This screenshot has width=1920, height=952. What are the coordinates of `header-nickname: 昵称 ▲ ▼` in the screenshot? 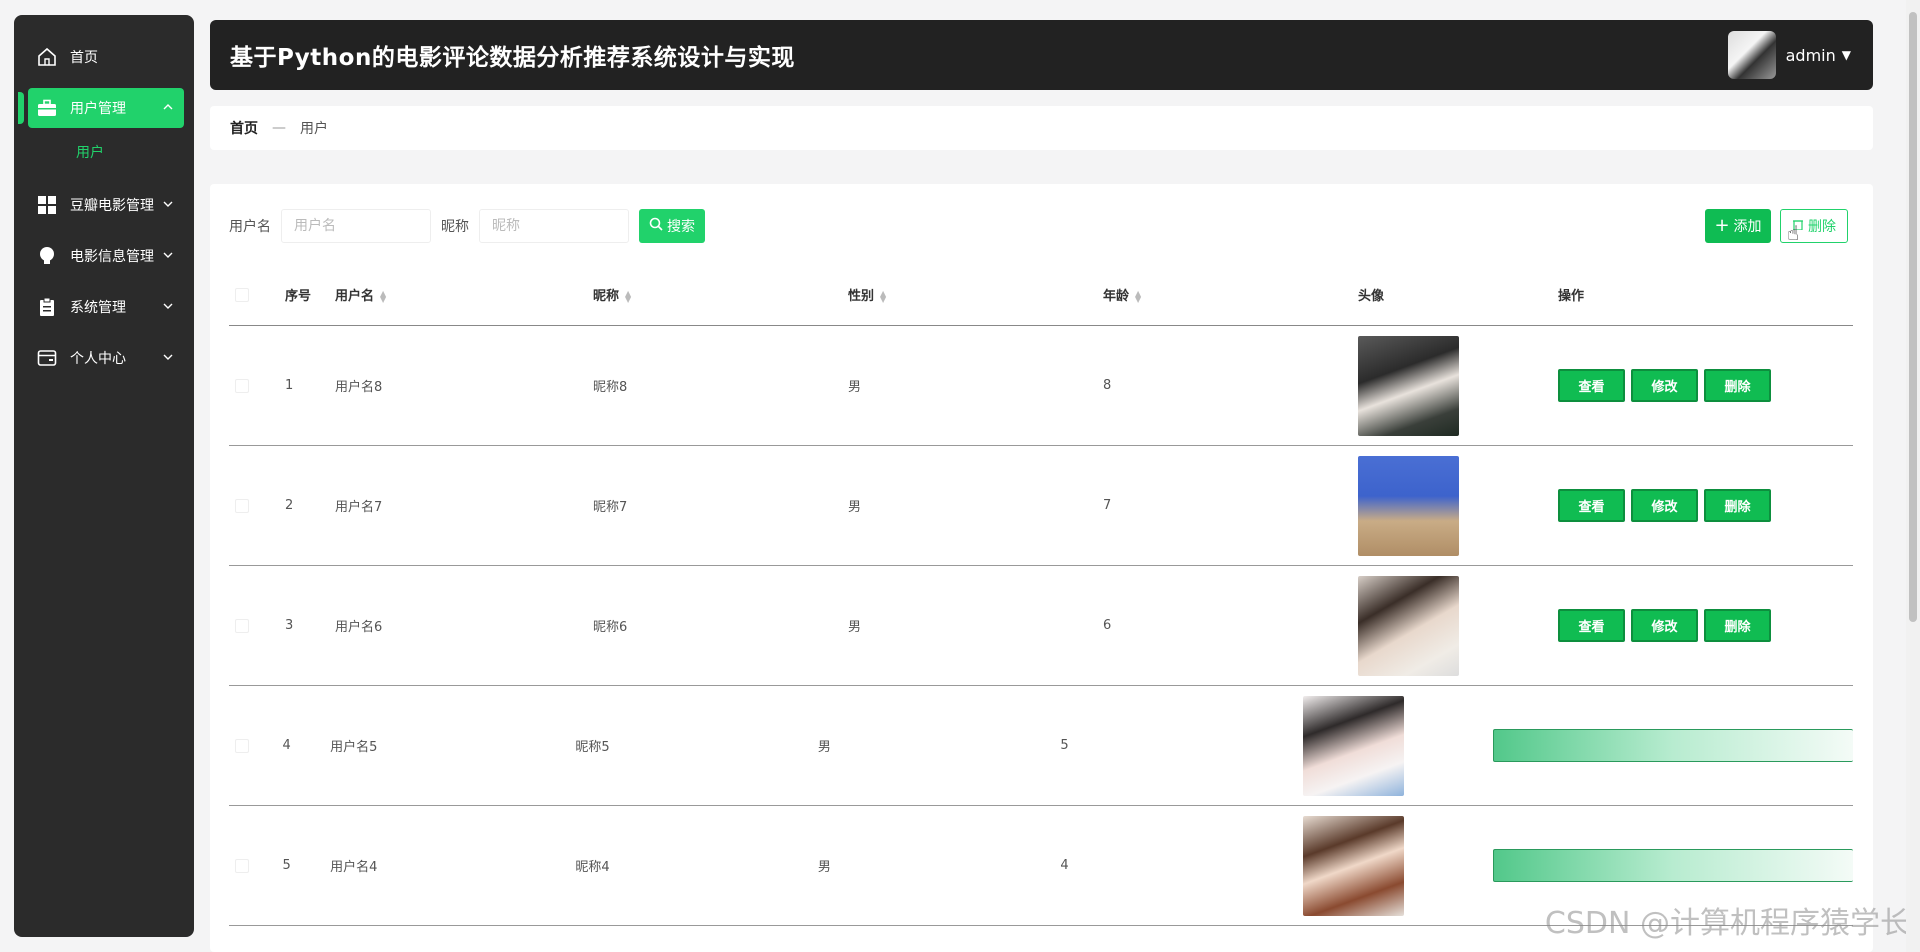 It's located at (720, 294).